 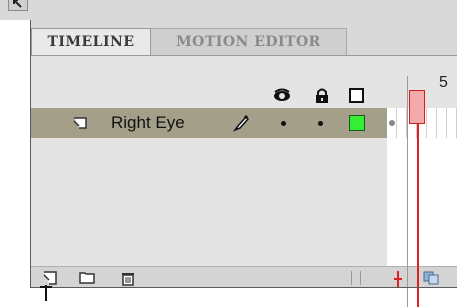 I want to click on delete-icon, so click(x=128, y=278).